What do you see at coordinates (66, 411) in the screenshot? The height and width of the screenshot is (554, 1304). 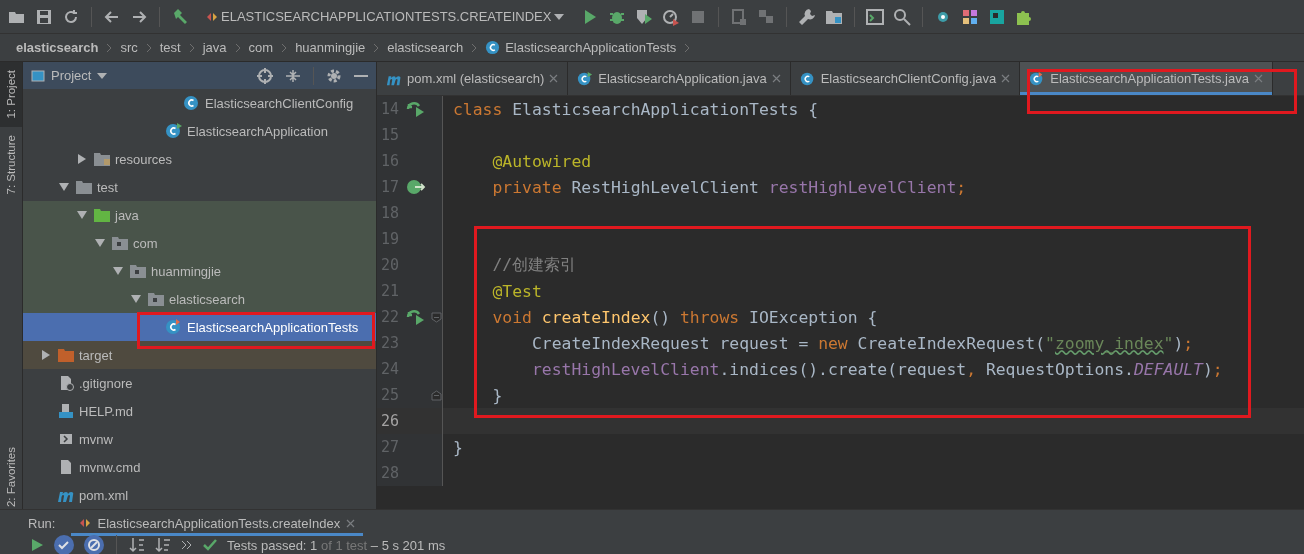 I see `markdown-file-icon` at bounding box center [66, 411].